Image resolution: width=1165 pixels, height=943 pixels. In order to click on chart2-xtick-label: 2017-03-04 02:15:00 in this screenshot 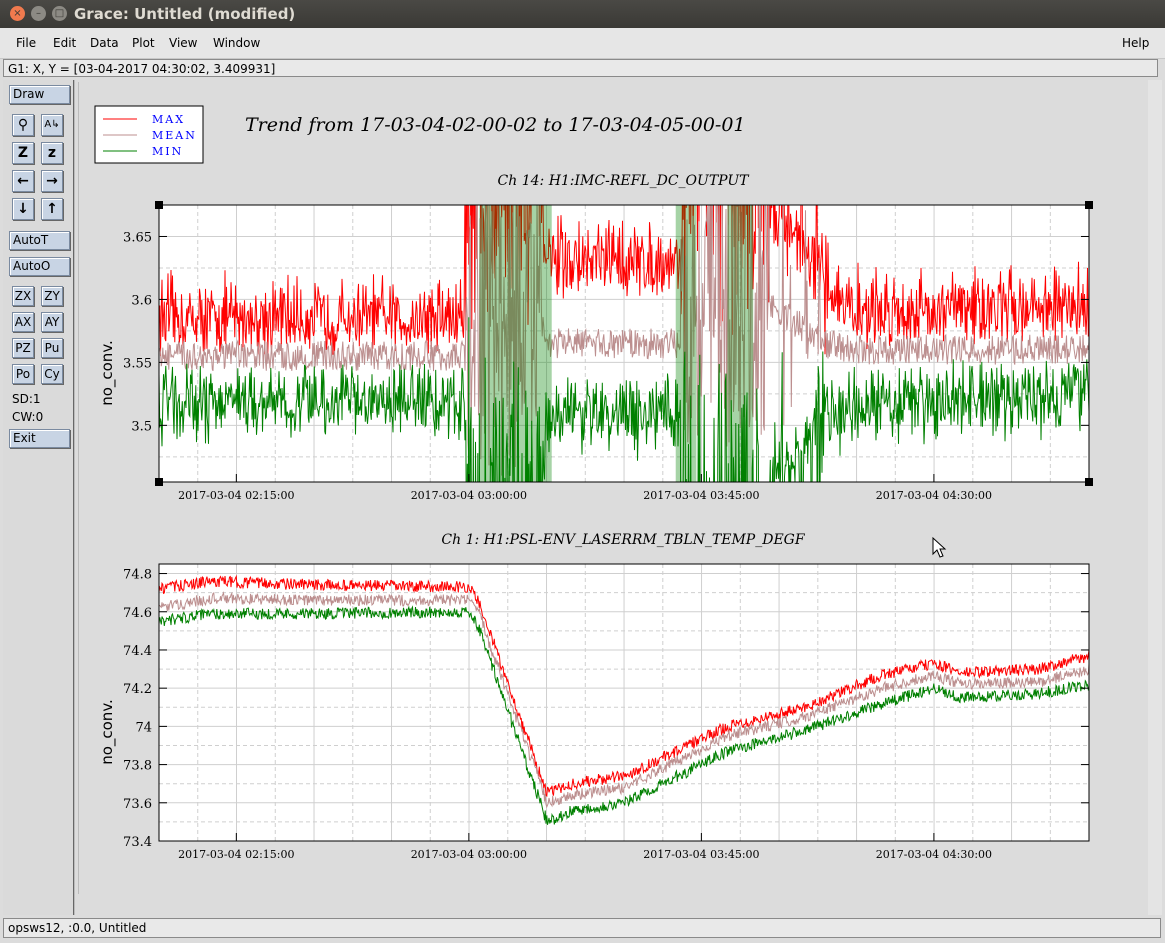, I will do `click(236, 854)`.